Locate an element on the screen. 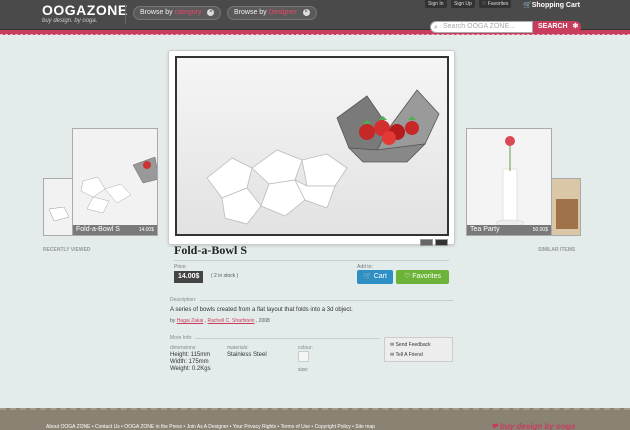 Image resolution: width=630 pixels, height=430 pixels. logo-tagline: buy design. by ooga. is located at coordinates (70, 21).